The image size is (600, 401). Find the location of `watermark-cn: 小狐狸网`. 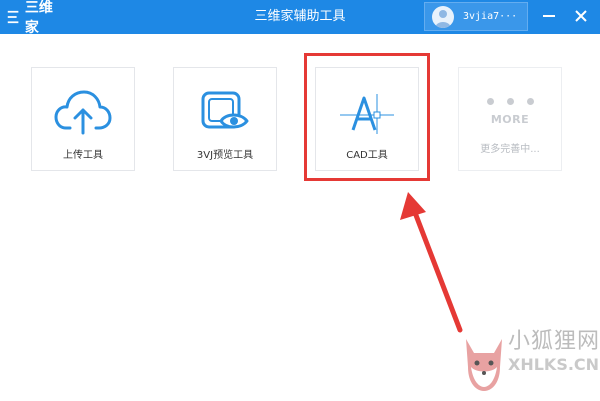

watermark-cn: 小狐狸网 is located at coordinates (554, 341).